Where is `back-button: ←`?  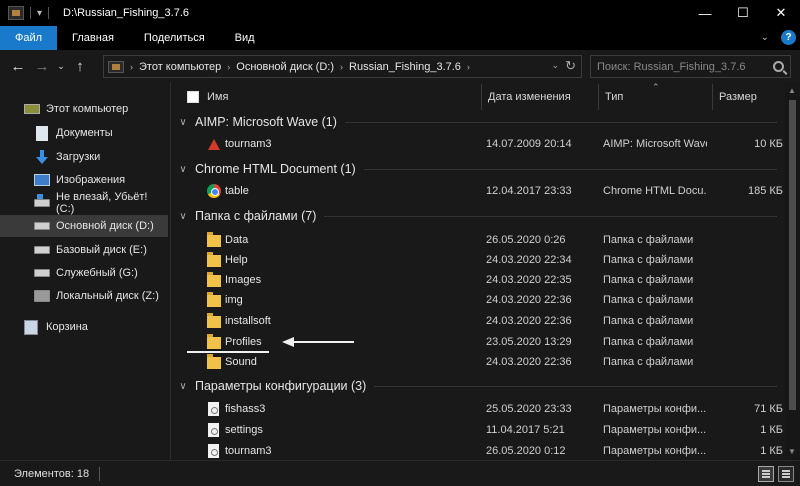
back-button: ← is located at coordinates (18, 66).